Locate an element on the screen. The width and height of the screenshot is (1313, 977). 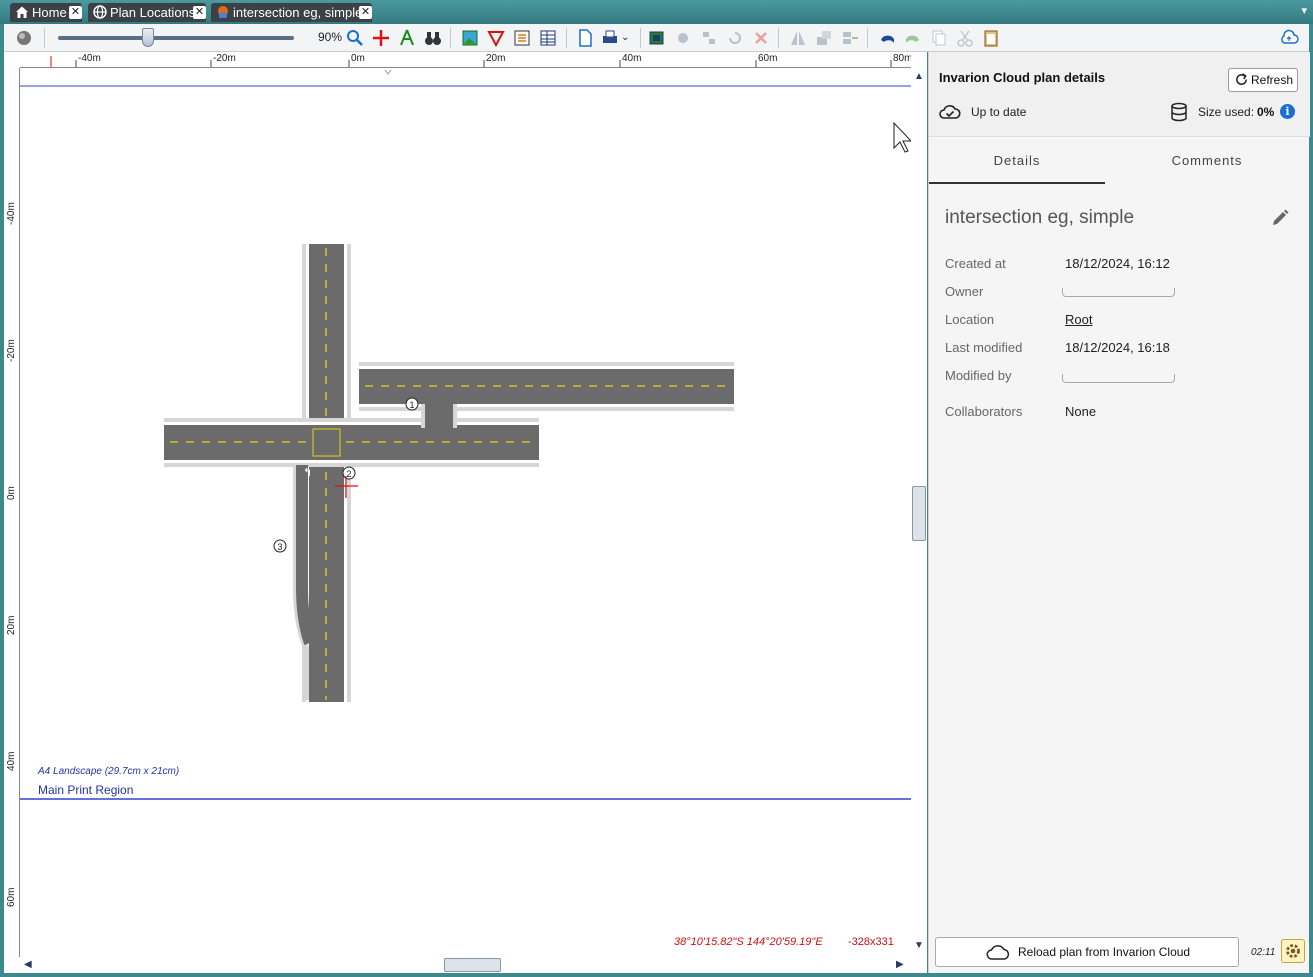
modified-by-field is located at coordinates (1118, 378).